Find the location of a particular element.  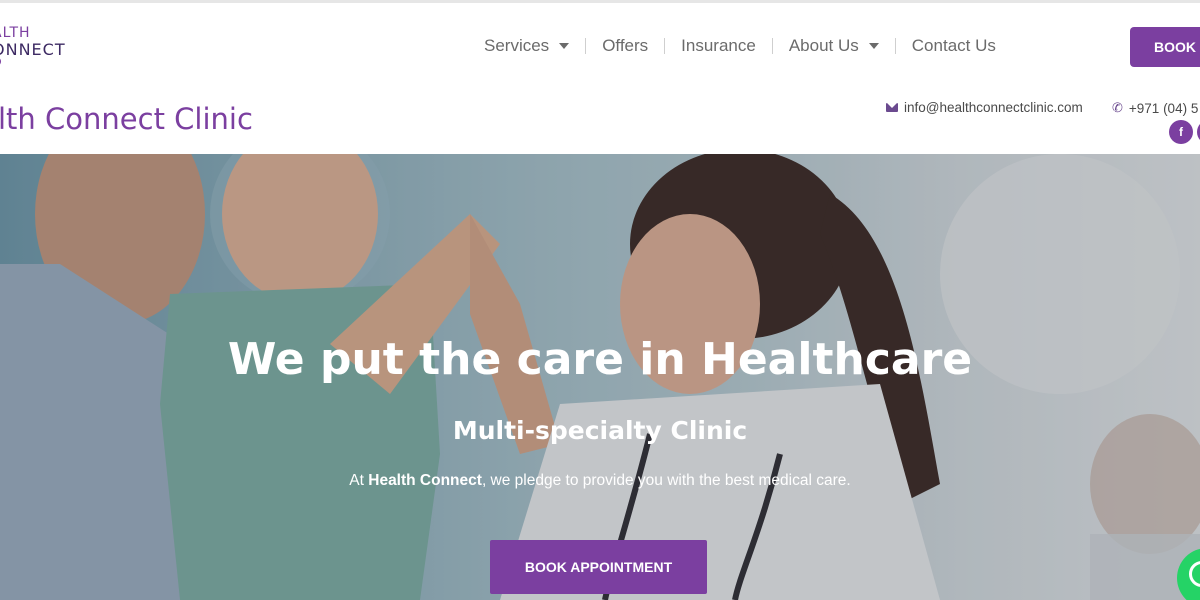

phone-icon: ✆ is located at coordinates (1117, 107).